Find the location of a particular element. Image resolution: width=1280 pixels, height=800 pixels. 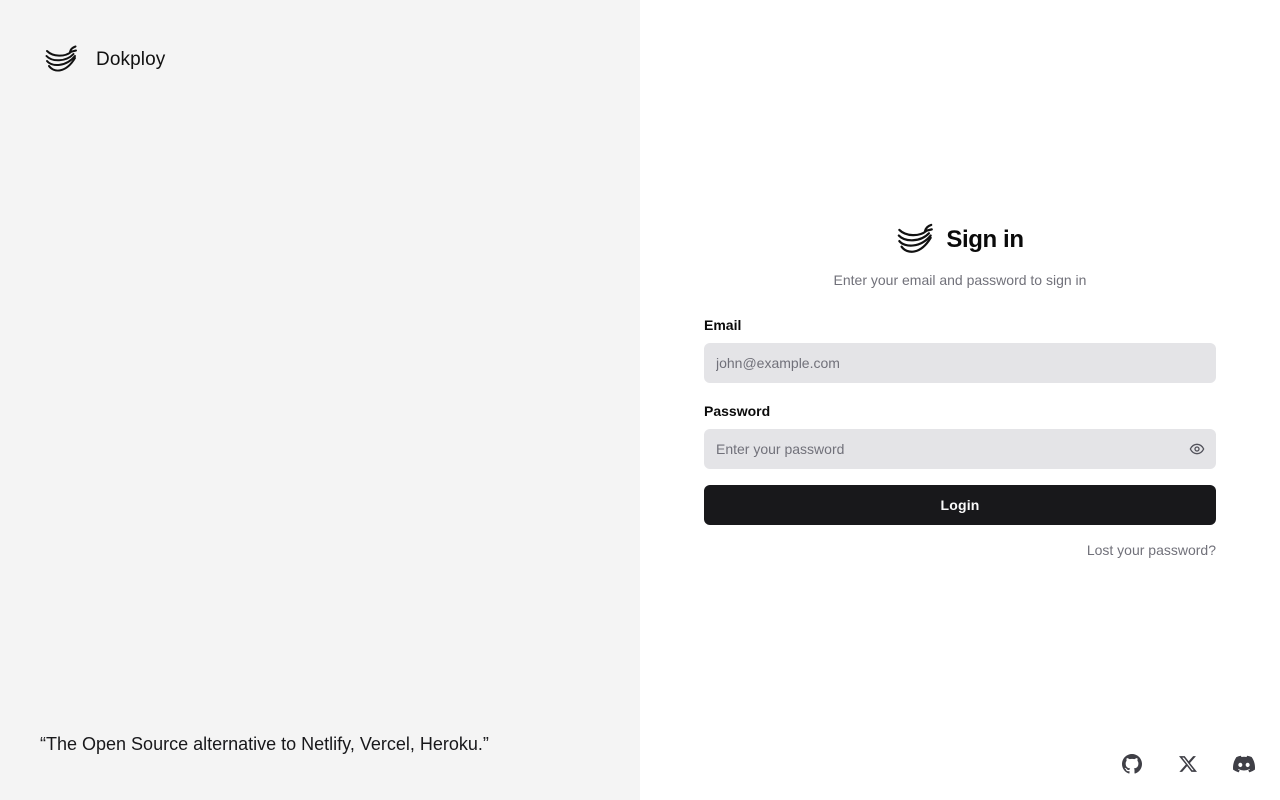

discord-icon is located at coordinates (1244, 764).